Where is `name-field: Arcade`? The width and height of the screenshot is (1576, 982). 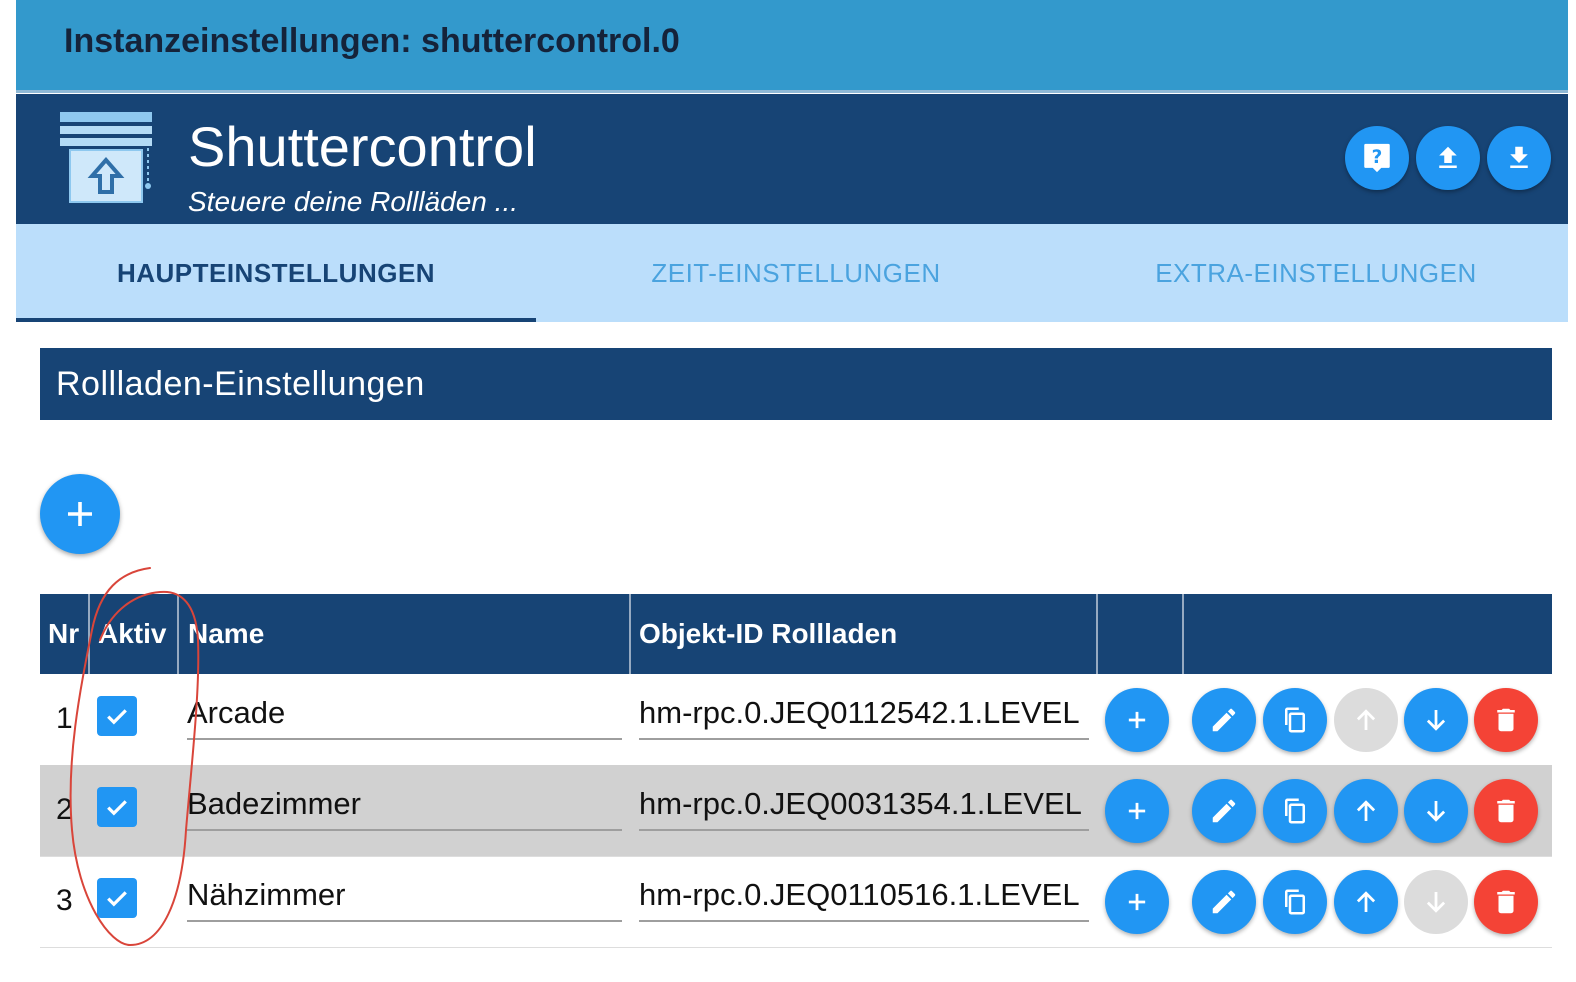 name-field: Arcade is located at coordinates (404, 714).